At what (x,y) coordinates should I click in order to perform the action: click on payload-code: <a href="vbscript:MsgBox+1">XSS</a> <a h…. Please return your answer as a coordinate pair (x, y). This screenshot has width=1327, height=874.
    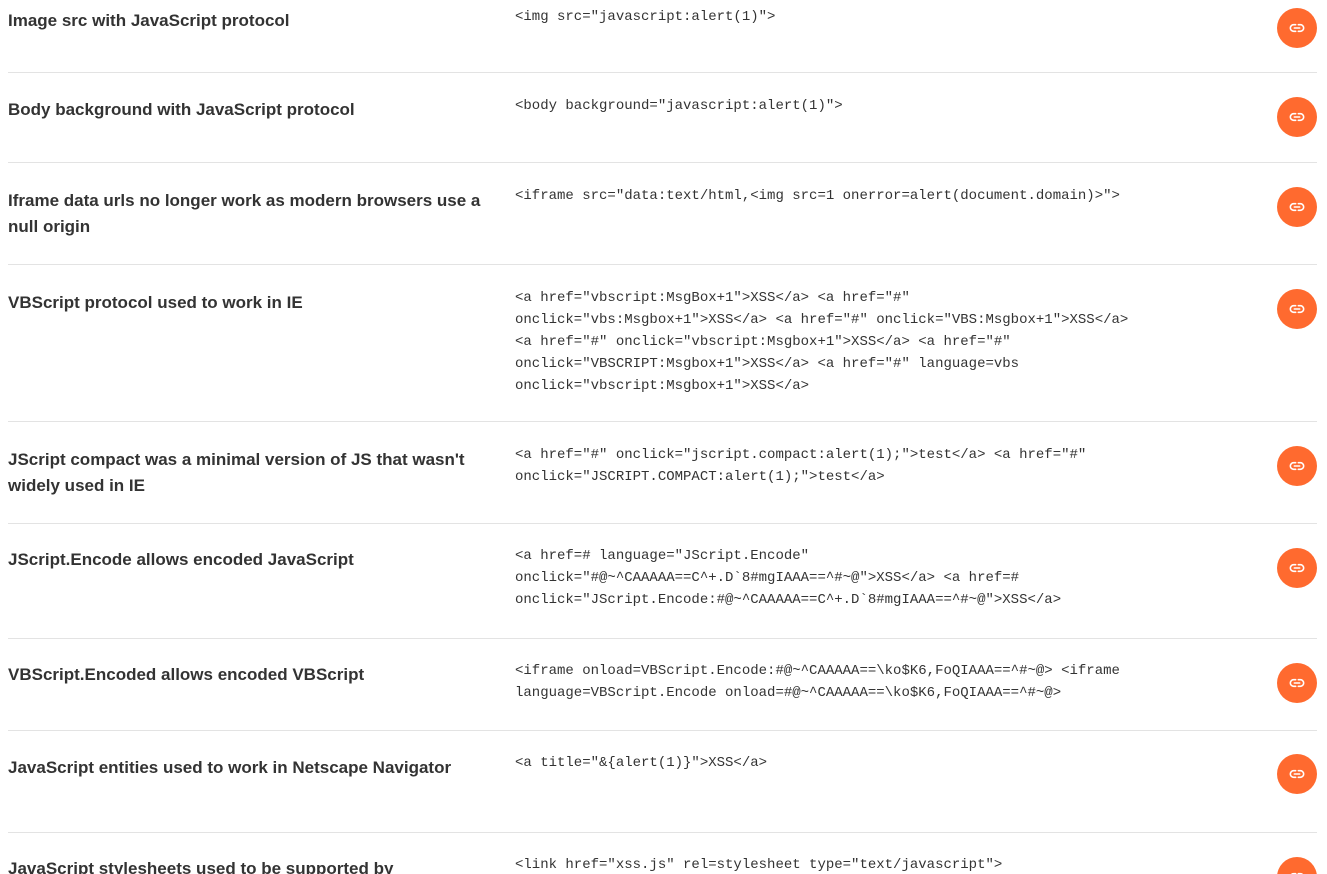
    Looking at the image, I should click on (822, 342).